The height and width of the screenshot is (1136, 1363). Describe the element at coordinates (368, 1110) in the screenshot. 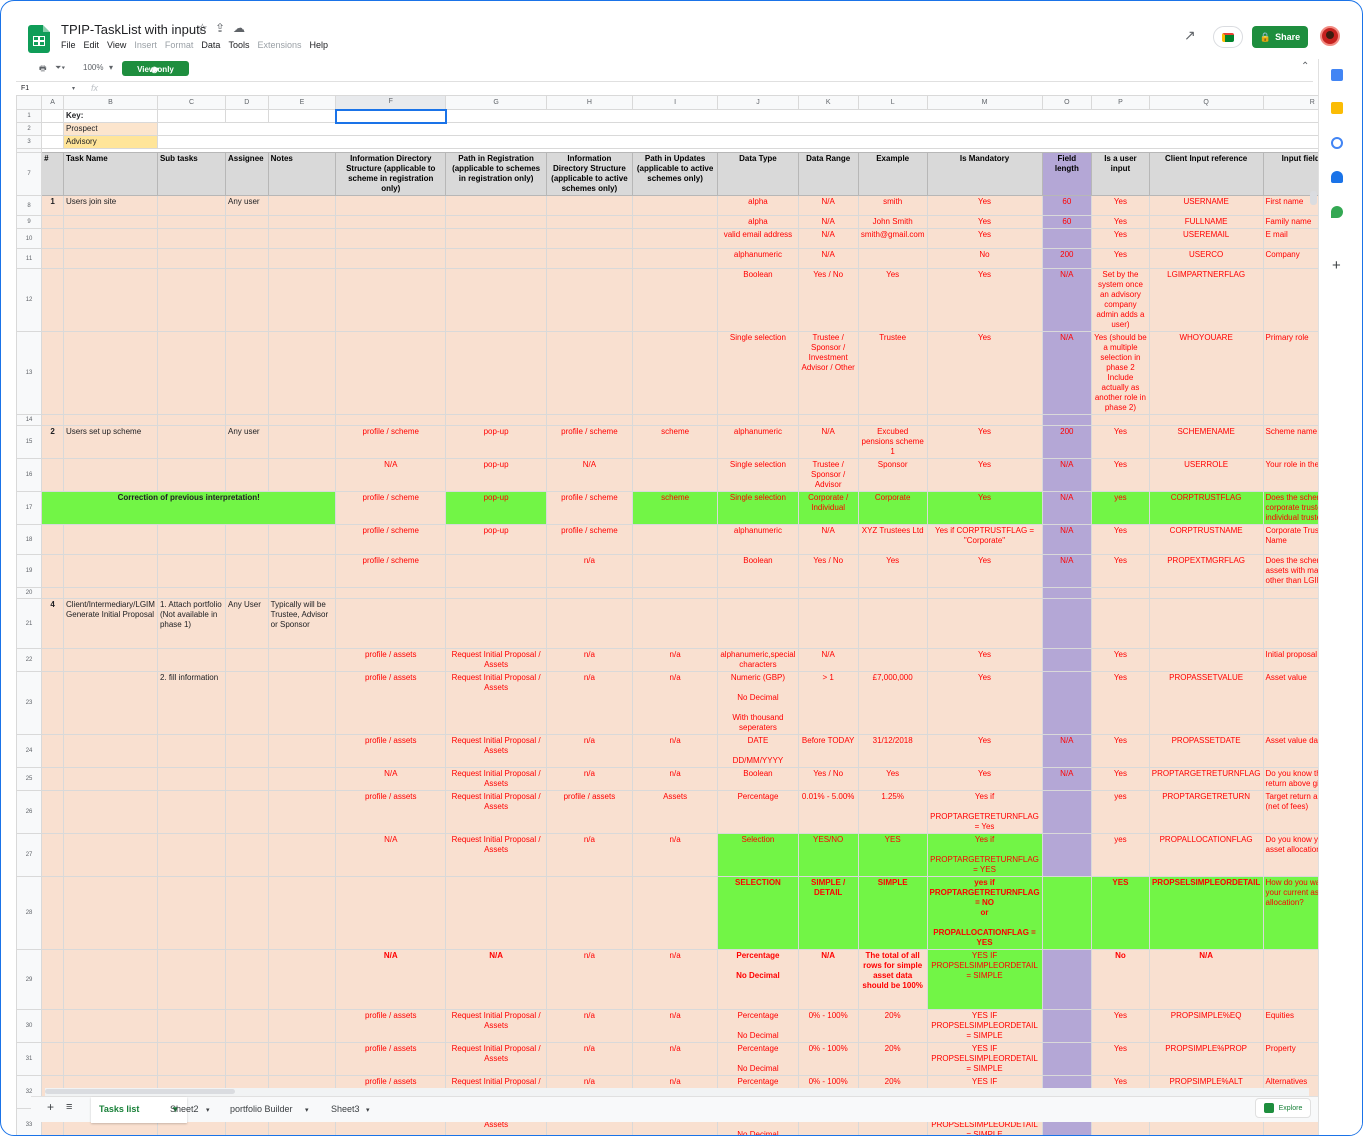

I see `chevron-down-icon: ▾` at that location.